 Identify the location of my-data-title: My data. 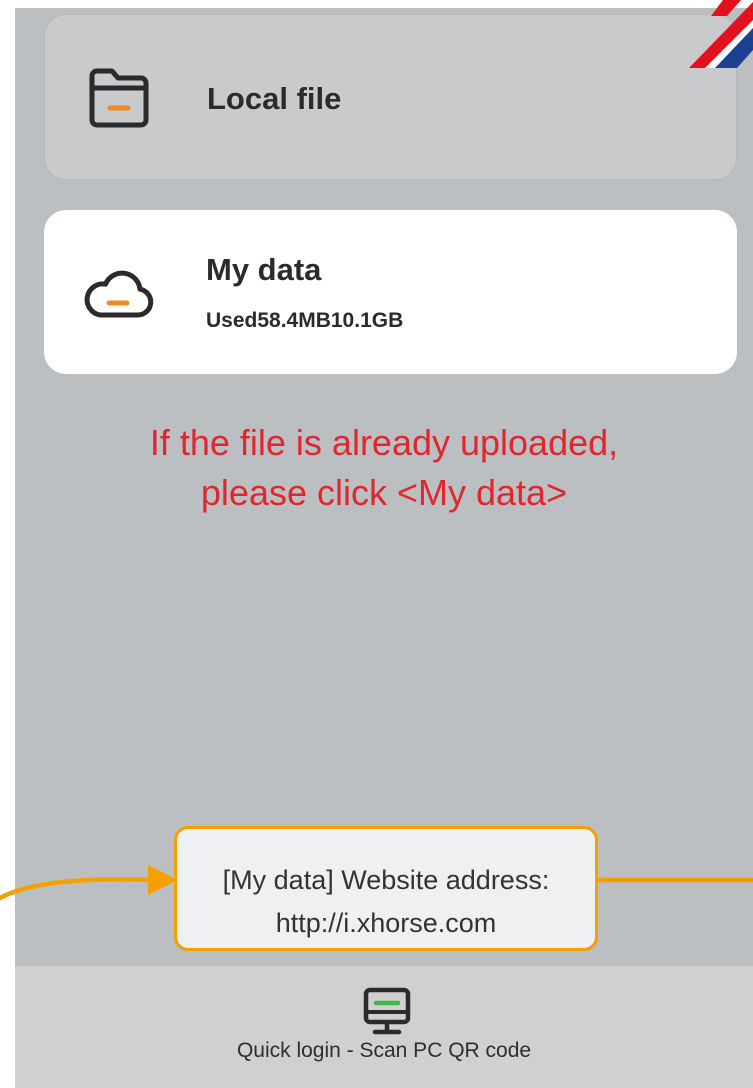
(264, 269).